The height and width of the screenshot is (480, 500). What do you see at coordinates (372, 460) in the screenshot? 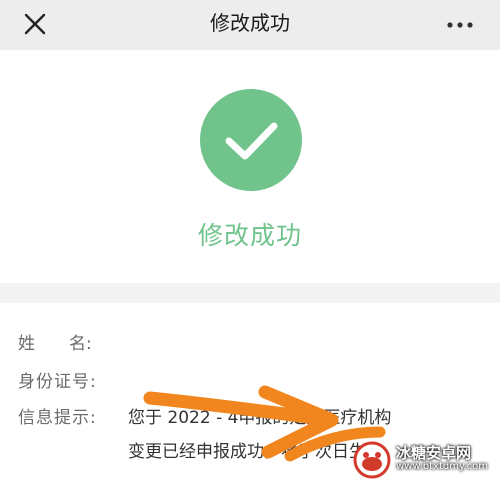
I see `watermark-logo-icon` at bounding box center [372, 460].